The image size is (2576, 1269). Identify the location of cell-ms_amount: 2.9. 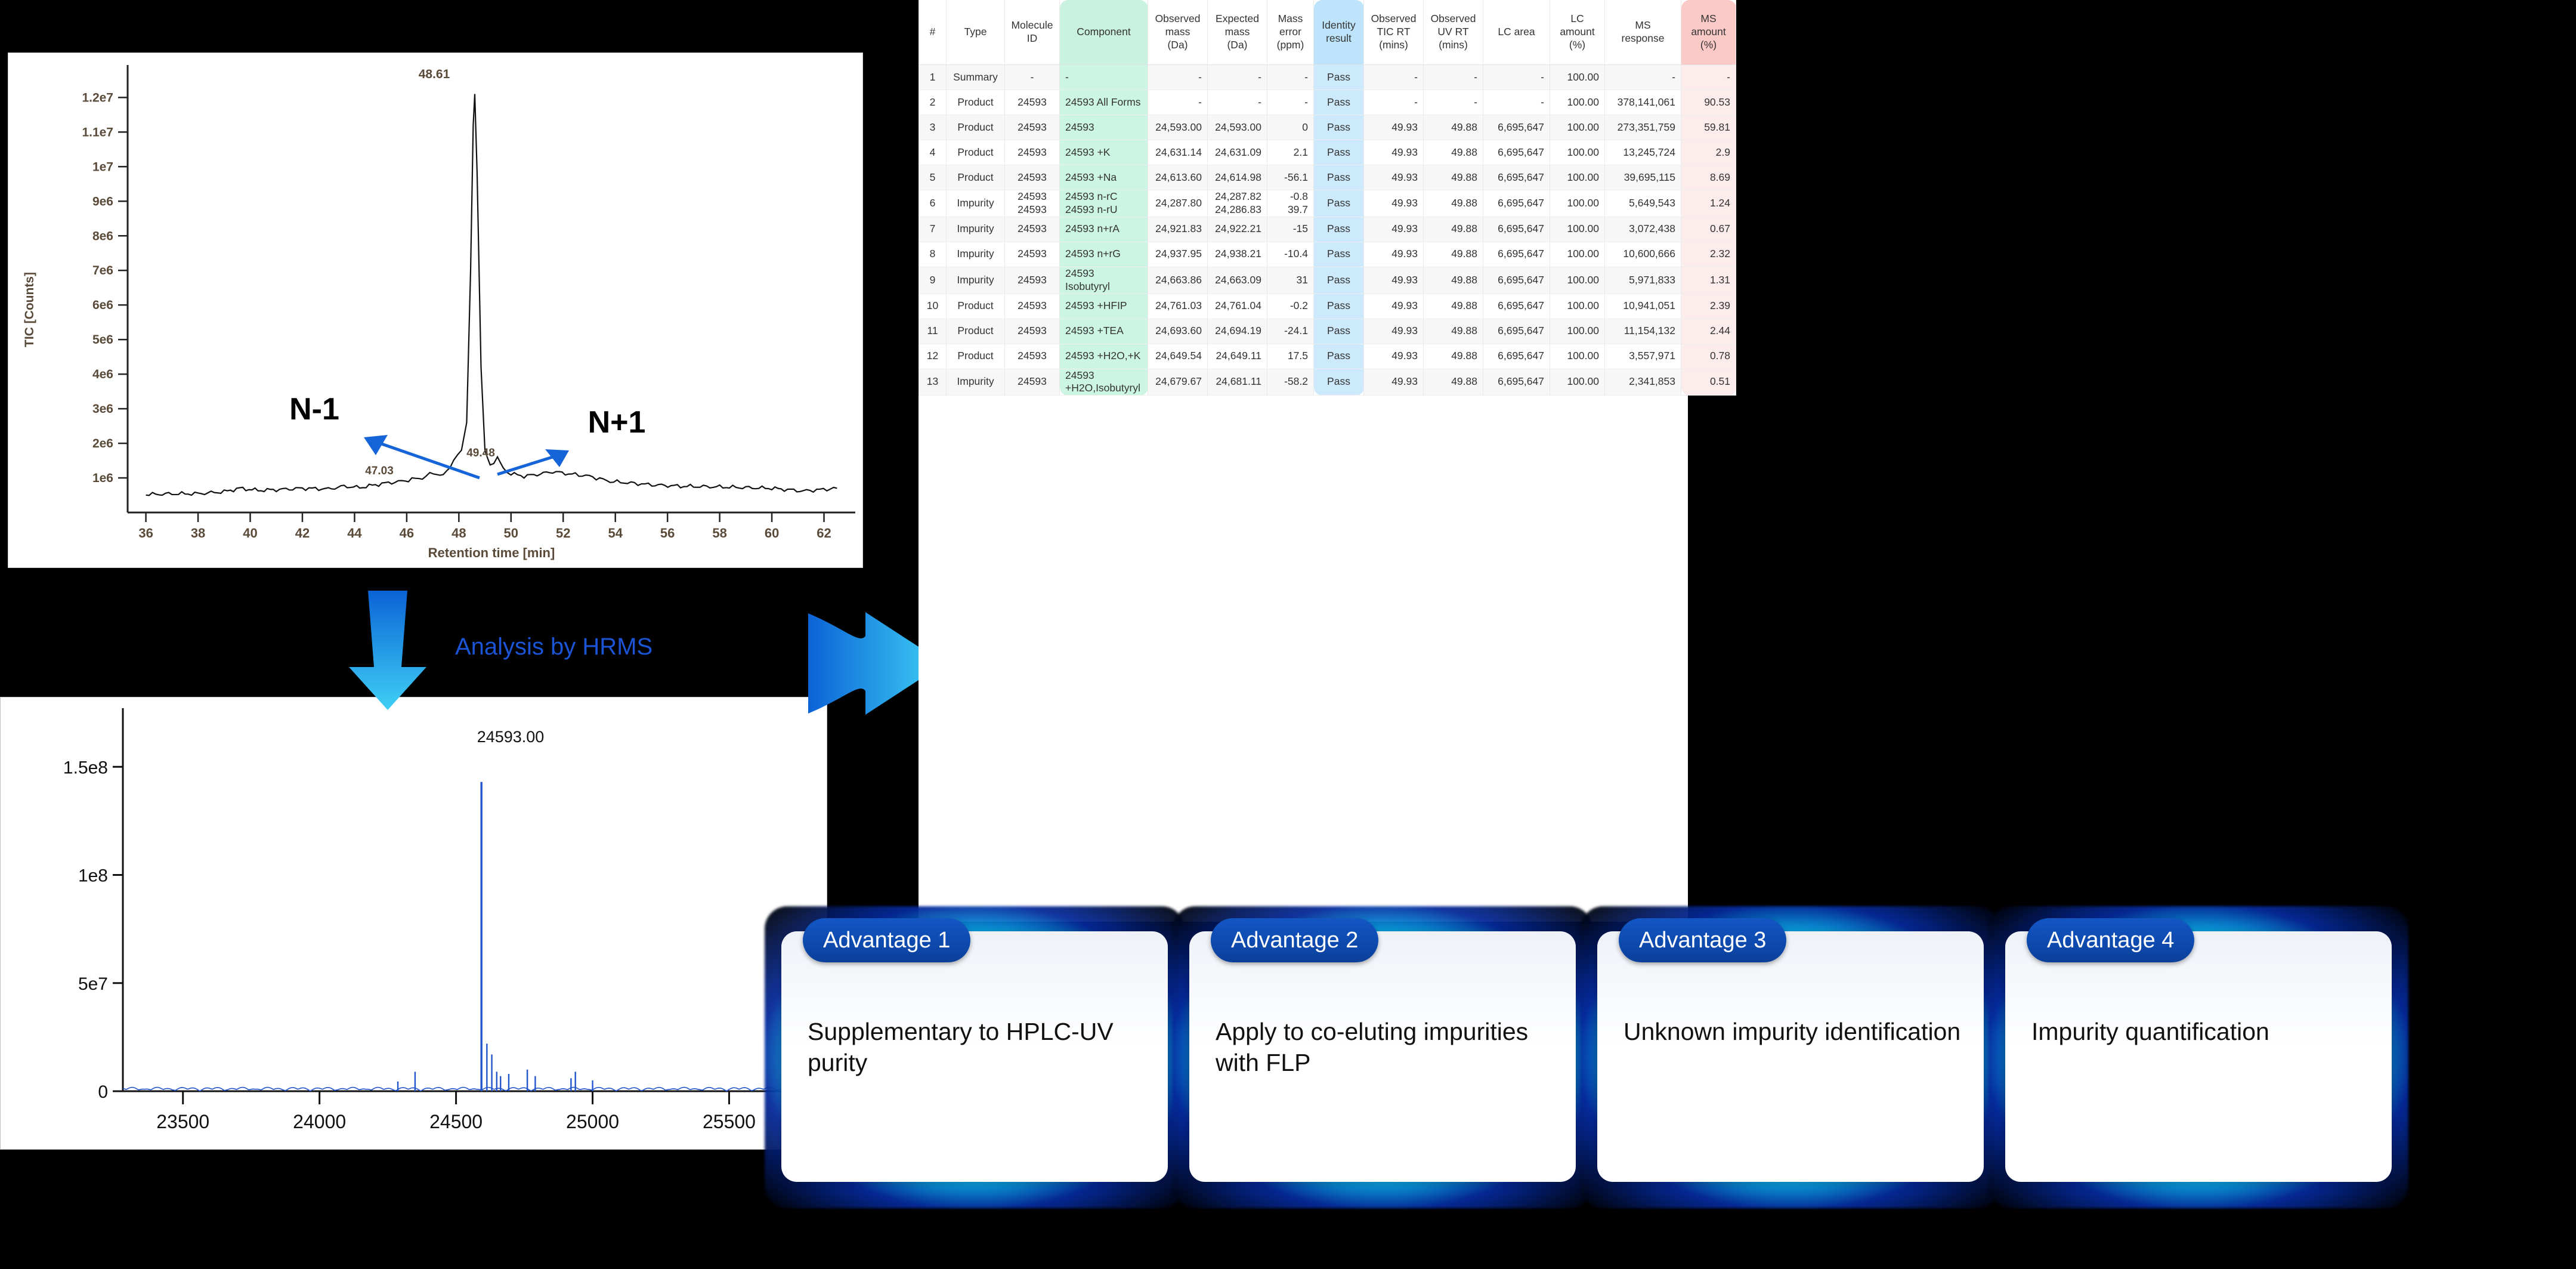
(1708, 152).